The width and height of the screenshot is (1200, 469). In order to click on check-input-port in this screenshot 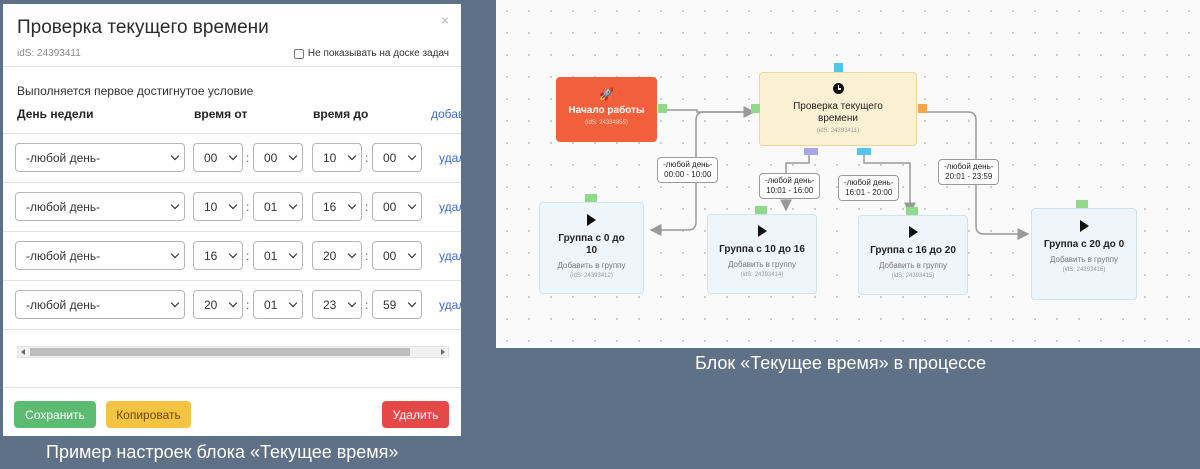, I will do `click(755, 108)`.